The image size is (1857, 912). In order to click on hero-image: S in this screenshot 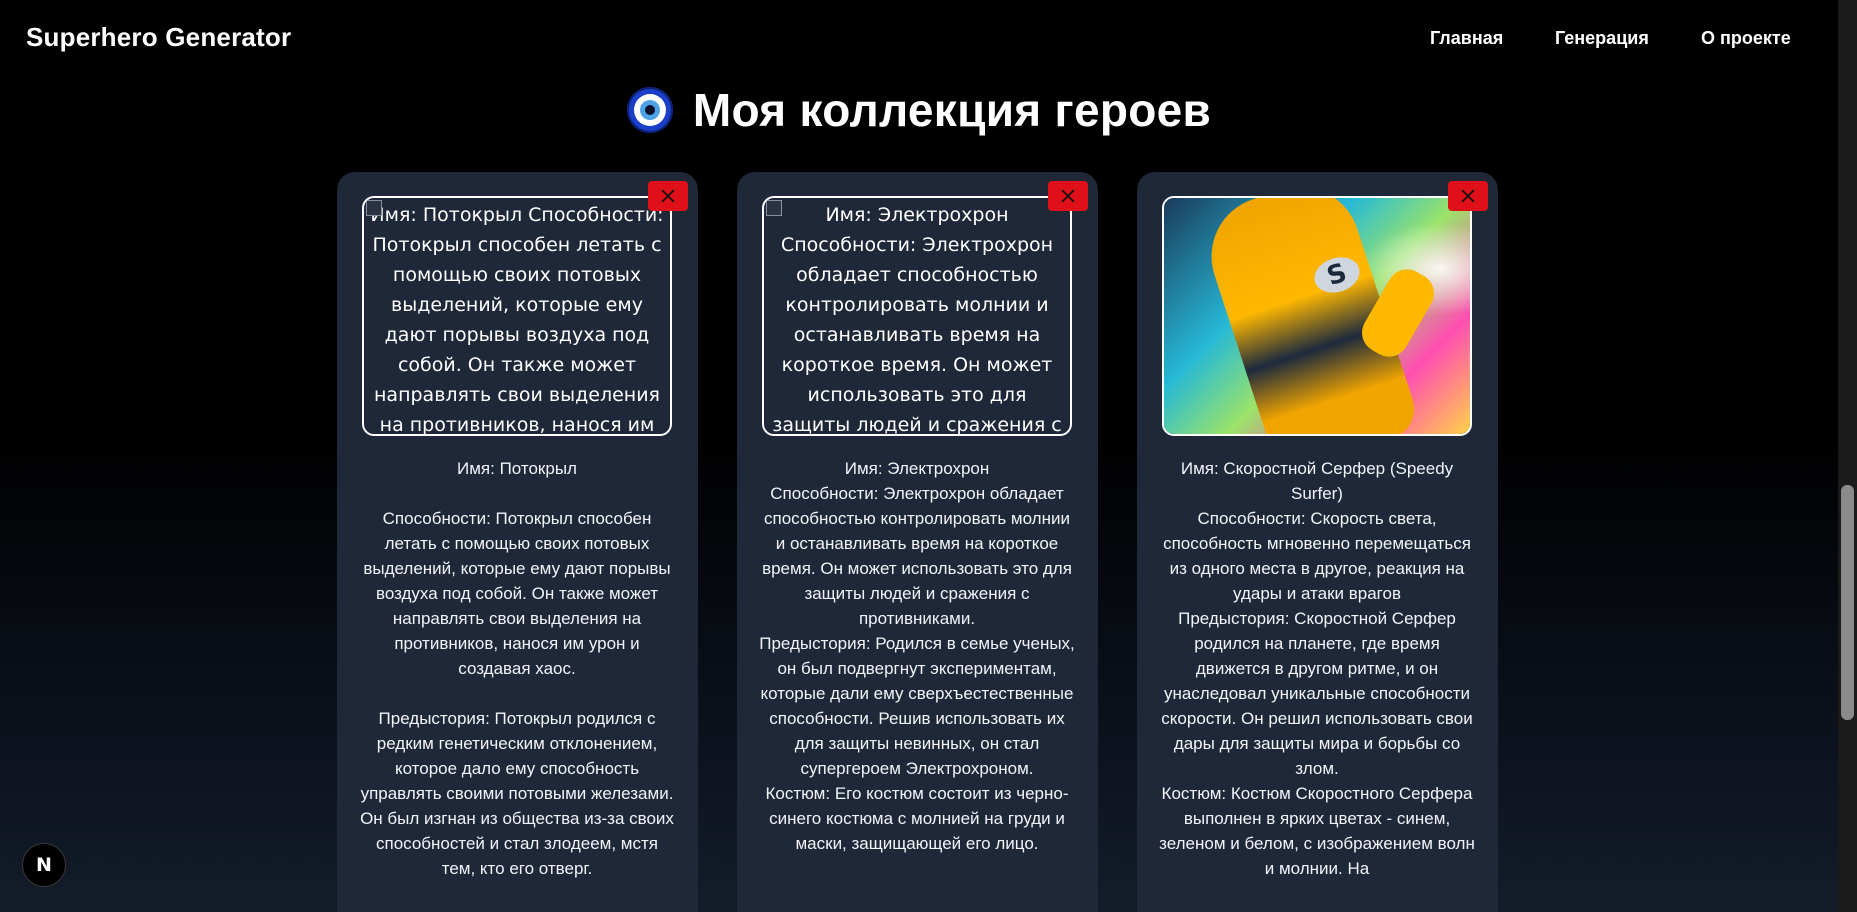, I will do `click(1317, 316)`.